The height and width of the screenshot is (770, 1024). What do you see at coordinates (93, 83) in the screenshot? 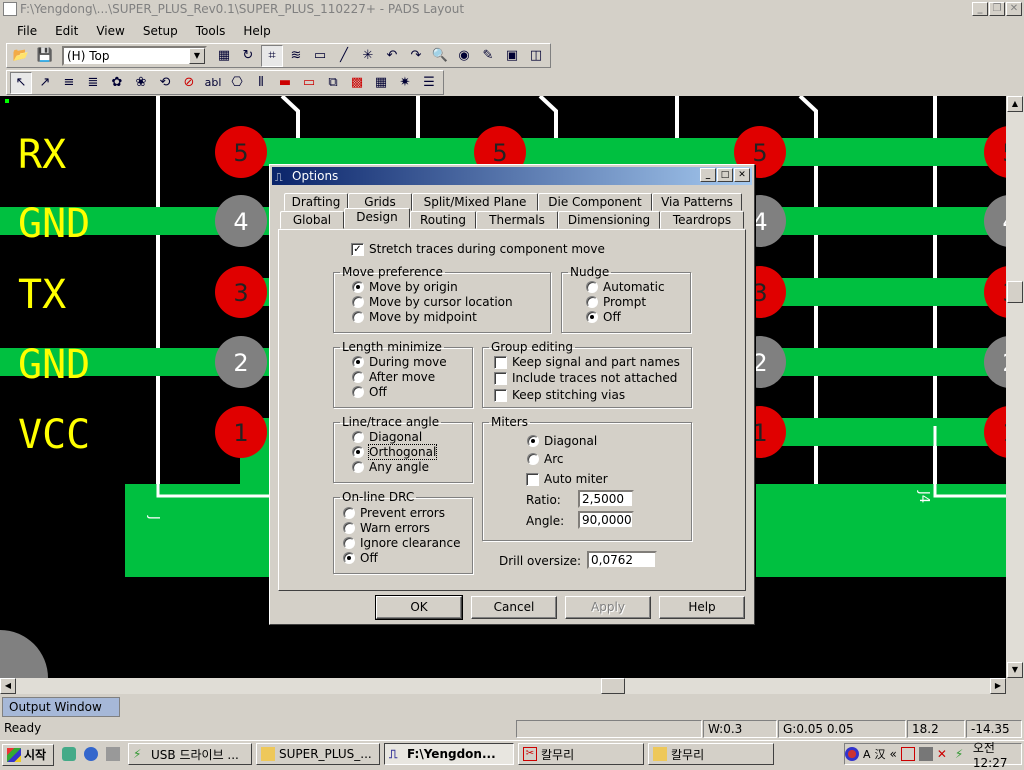
I see `layers2-icon: ≣` at bounding box center [93, 83].